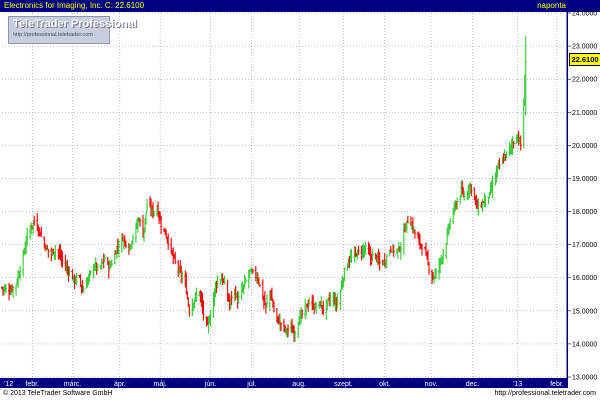 The height and width of the screenshot is (400, 600). I want to click on y-tick-label: 13.0000, so click(584, 378).